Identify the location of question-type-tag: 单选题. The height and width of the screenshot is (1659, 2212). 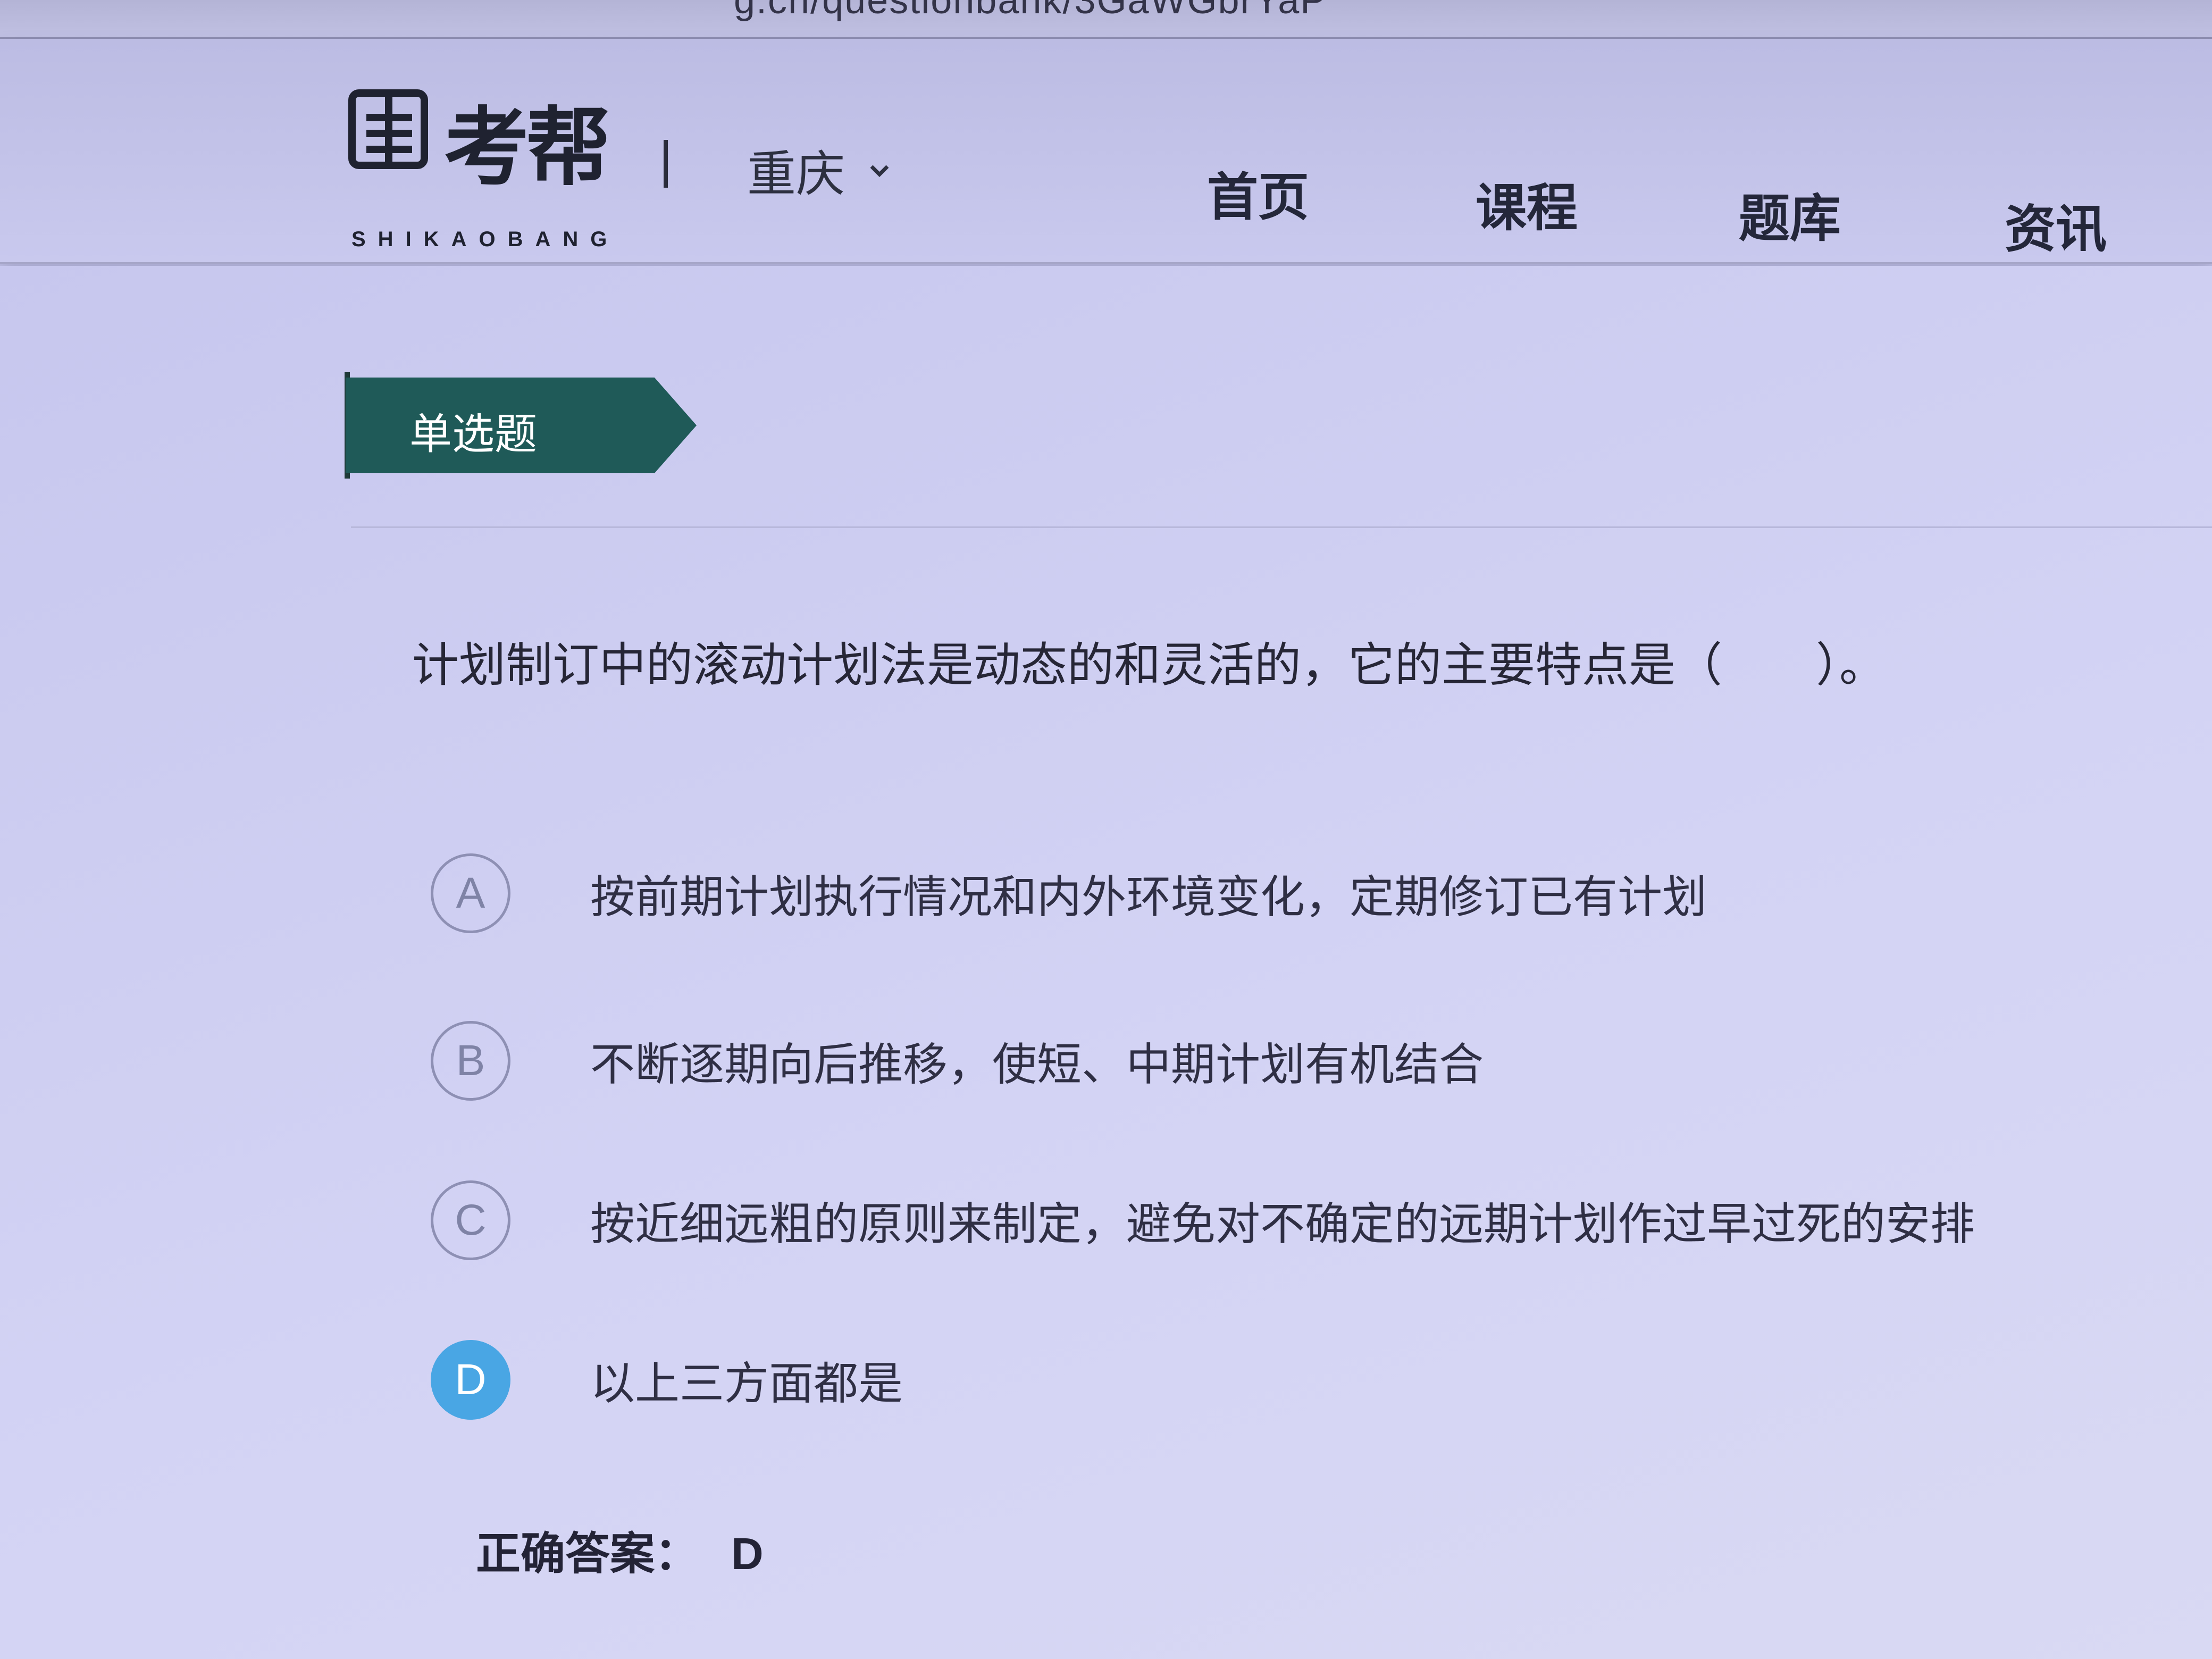
(521, 425).